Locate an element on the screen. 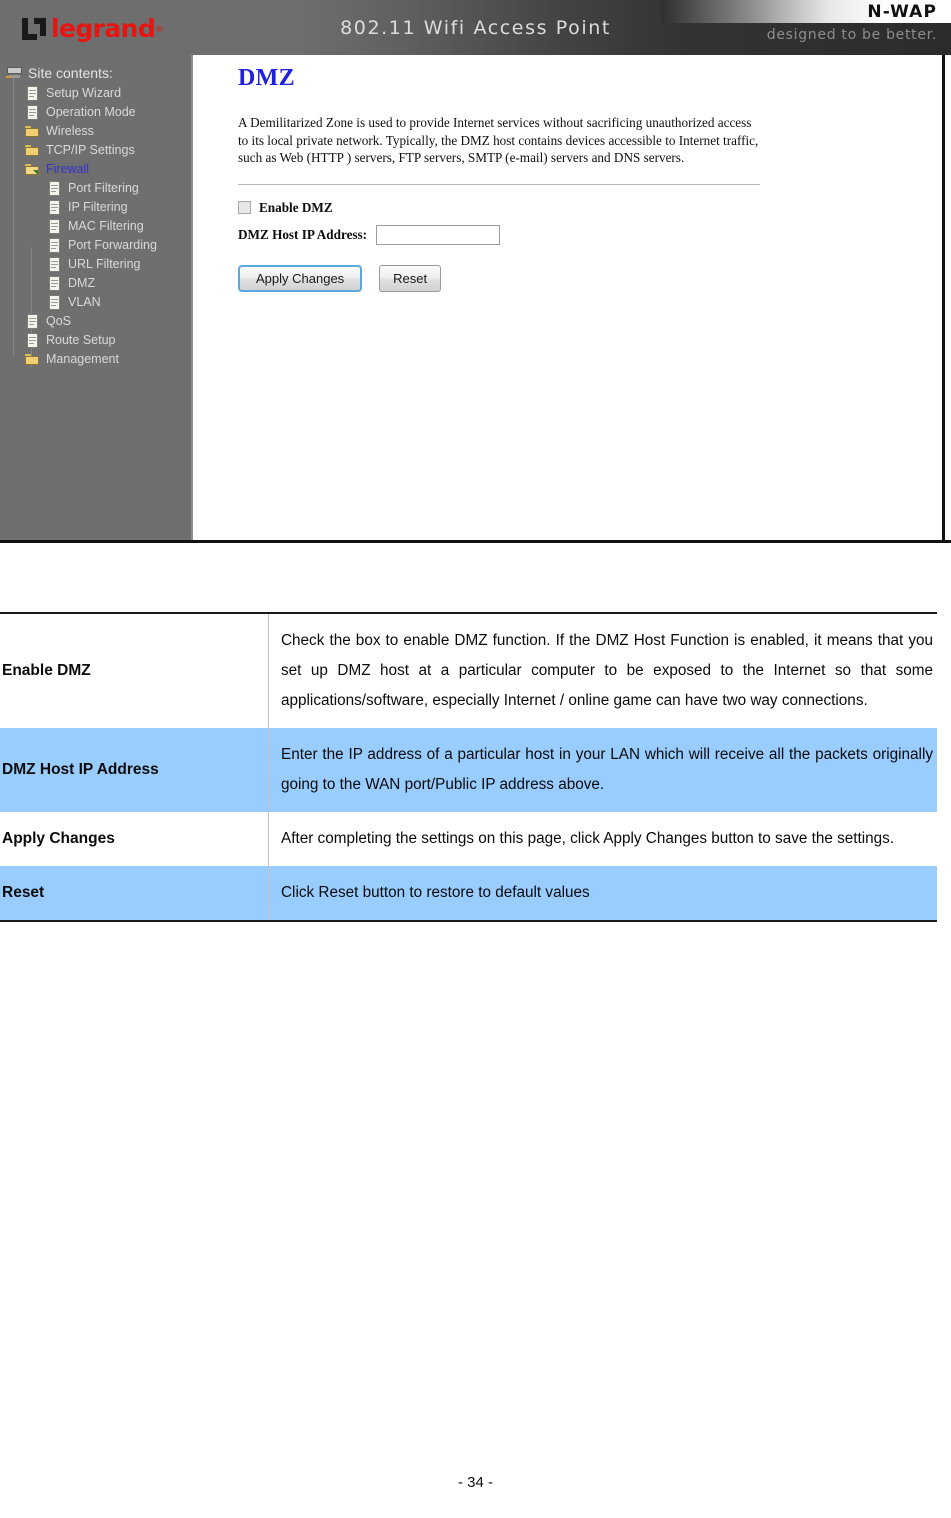  sidebar-item-route-setup: Route Setup is located at coordinates (95, 340).